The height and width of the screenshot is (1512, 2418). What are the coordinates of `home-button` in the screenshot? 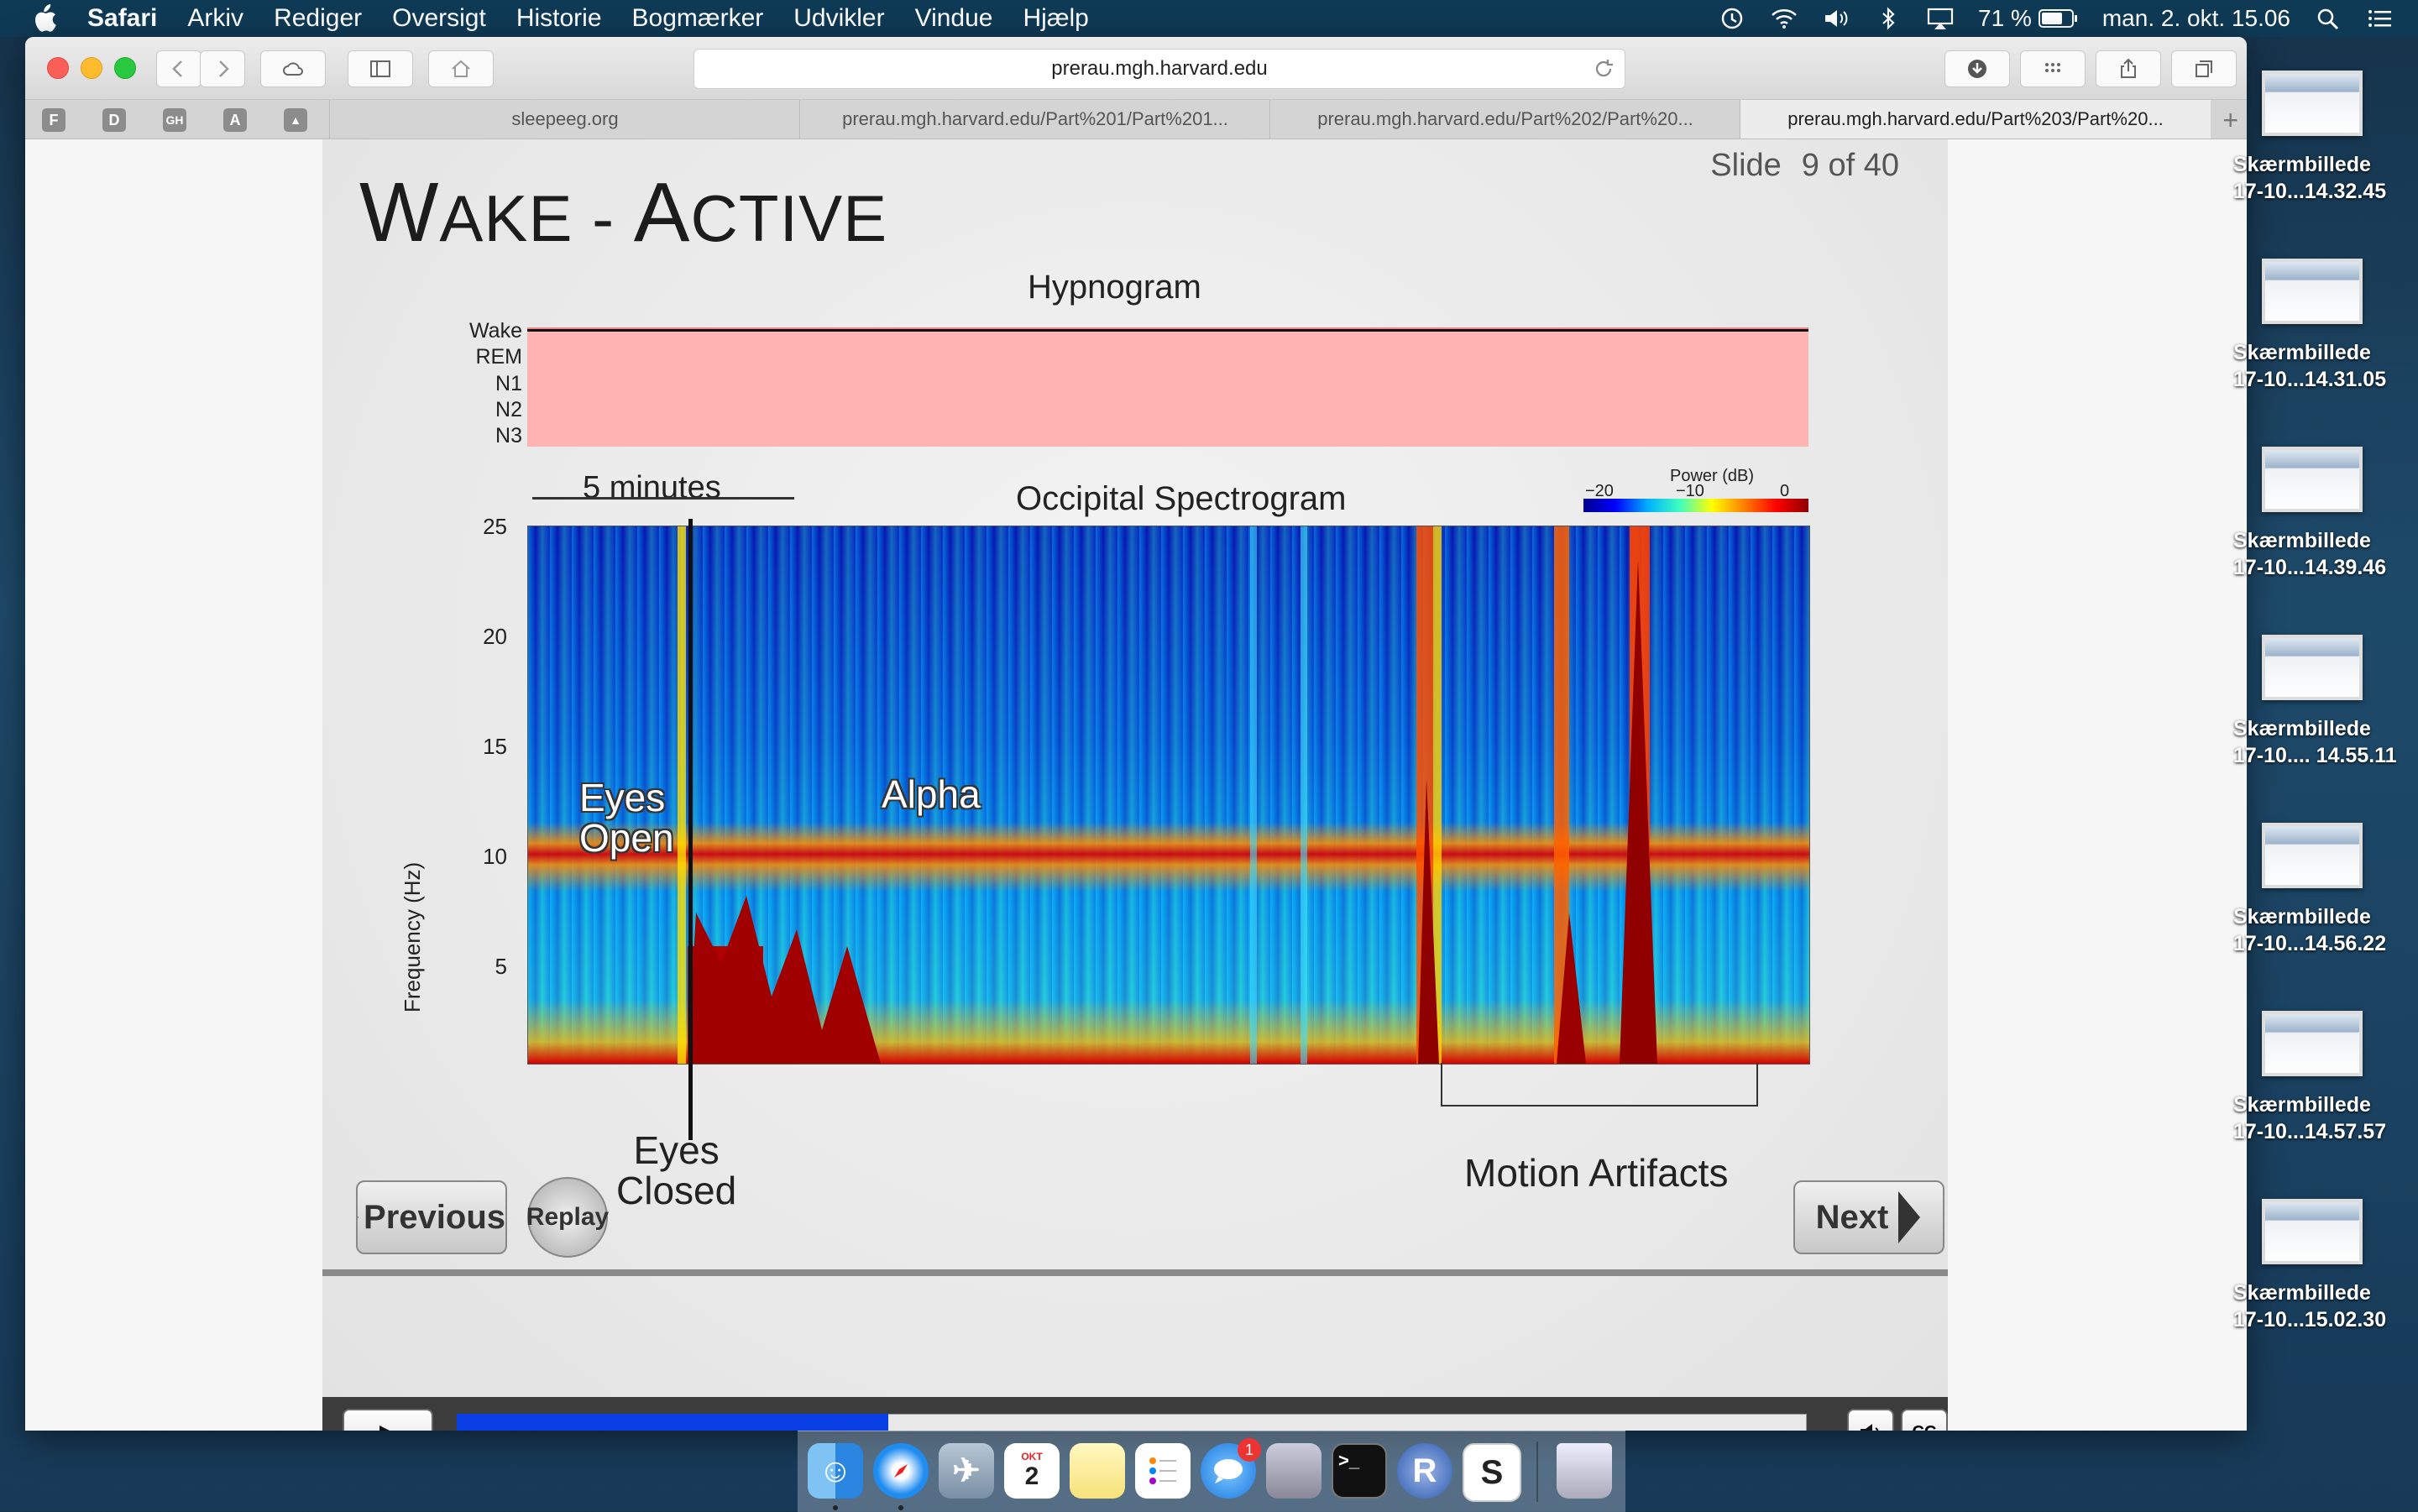 It's located at (461, 68).